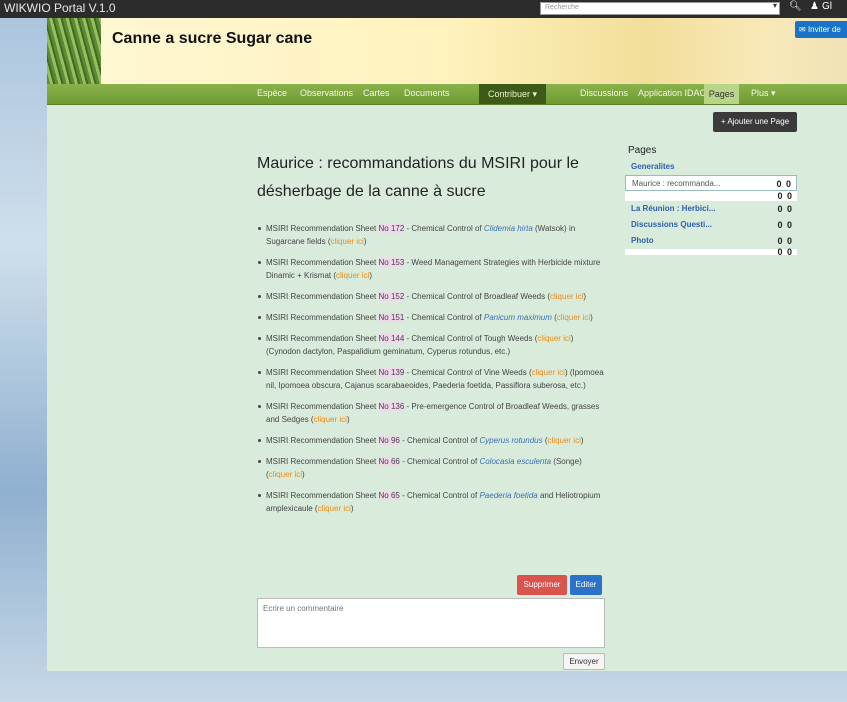  What do you see at coordinates (586, 585) in the screenshot?
I see `edit-button: Editer` at bounding box center [586, 585].